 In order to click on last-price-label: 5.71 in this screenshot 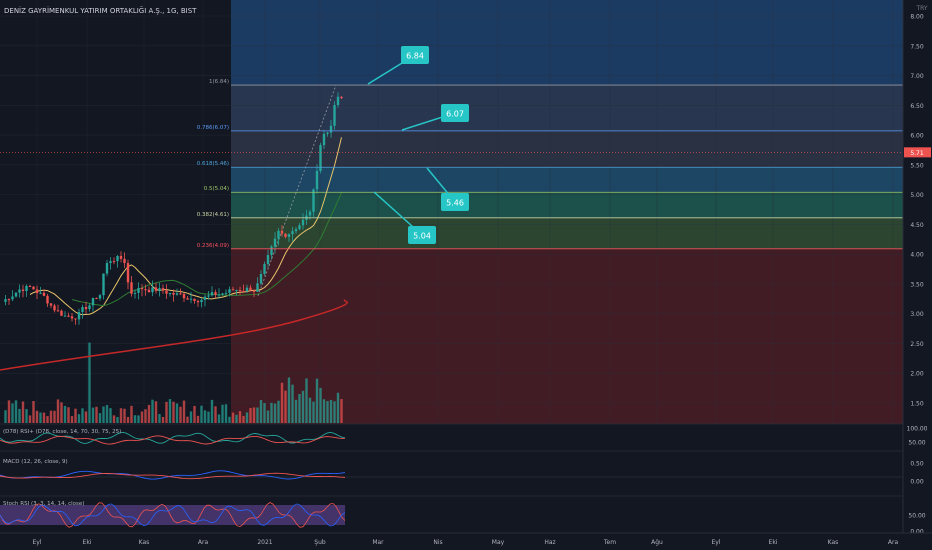, I will do `click(917, 153)`.